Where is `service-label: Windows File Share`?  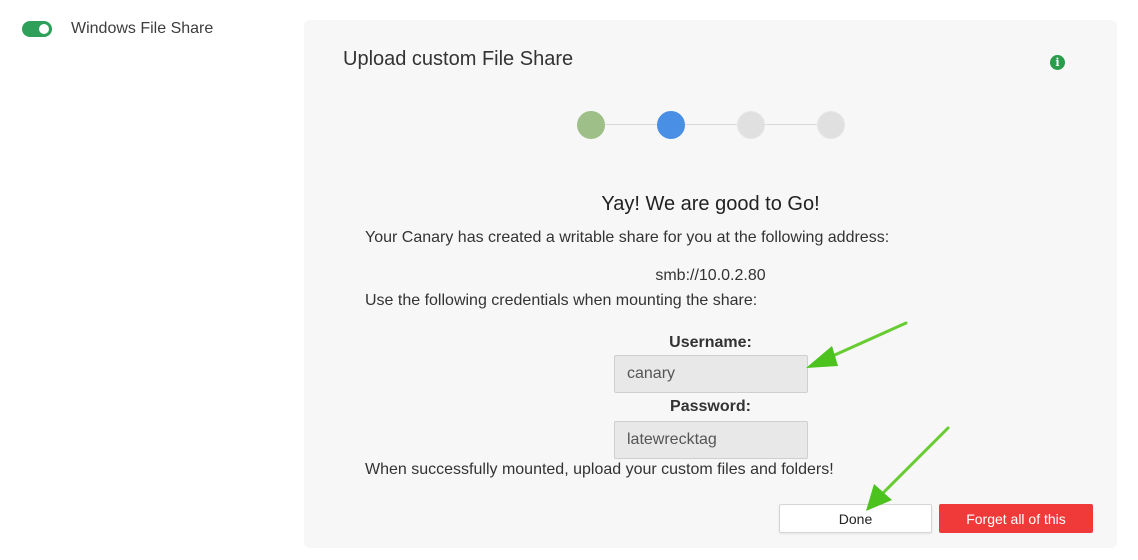
service-label: Windows File Share is located at coordinates (142, 28).